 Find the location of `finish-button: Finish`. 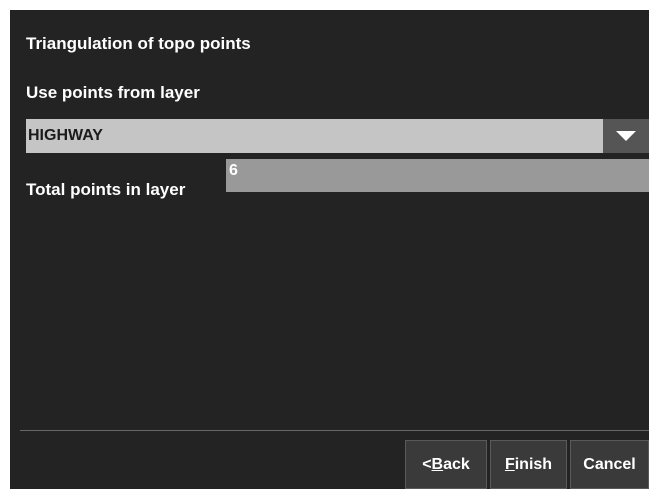

finish-button: Finish is located at coordinates (528, 464).